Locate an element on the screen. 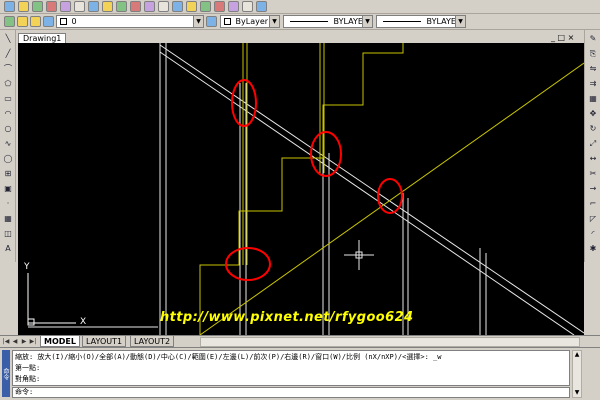  linetype-dropdown: BYLAYER ▼ is located at coordinates (328, 21).